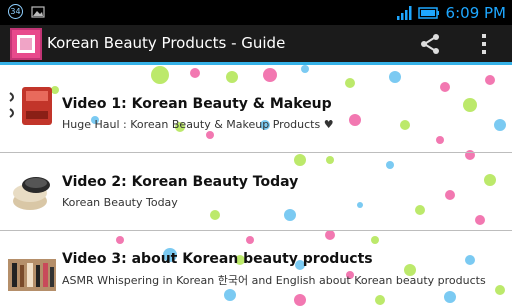 The image size is (512, 307). Describe the element at coordinates (475, 12) in the screenshot. I see `status-time: 6:09 PM` at that location.